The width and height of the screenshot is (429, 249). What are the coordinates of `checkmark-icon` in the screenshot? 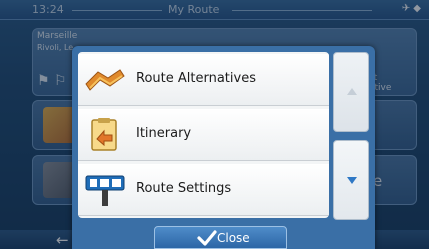 It's located at (207, 238).